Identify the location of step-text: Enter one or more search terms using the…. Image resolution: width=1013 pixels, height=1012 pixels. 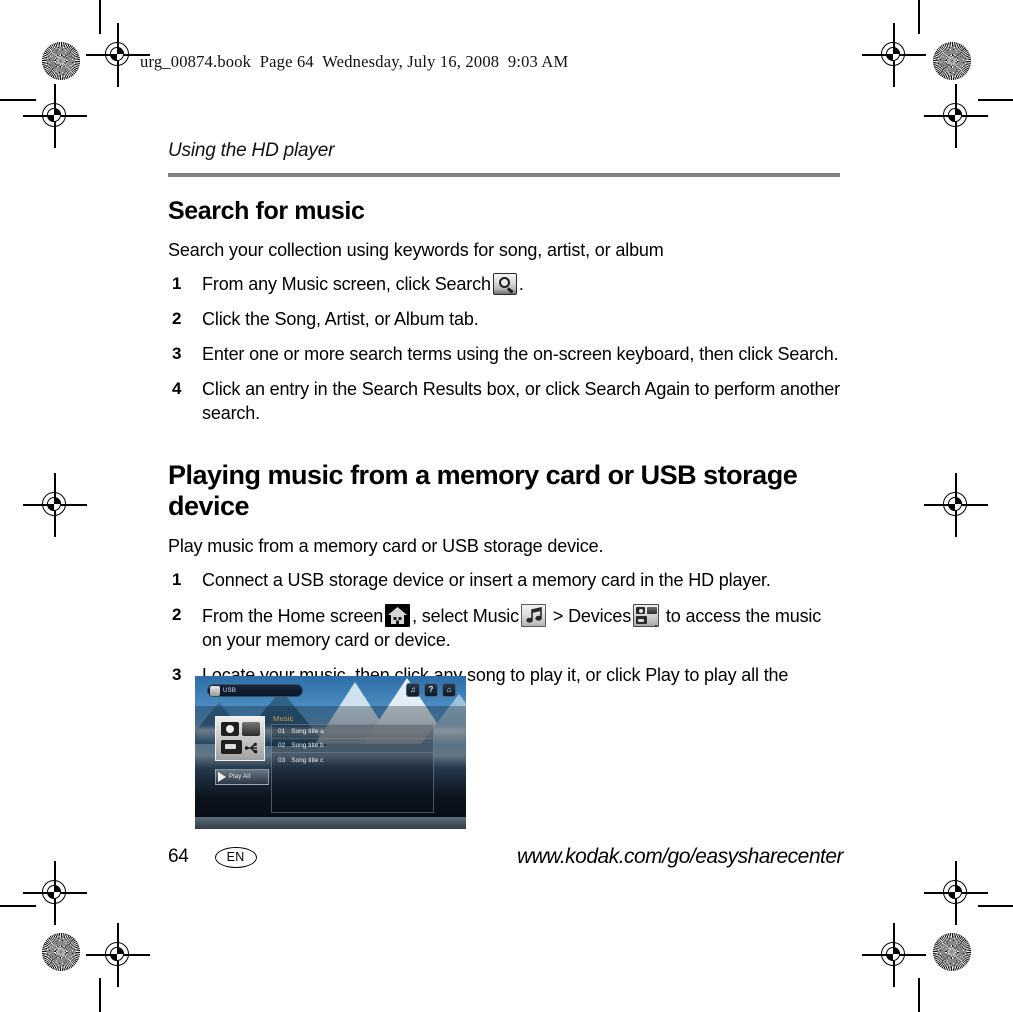
(520, 354).